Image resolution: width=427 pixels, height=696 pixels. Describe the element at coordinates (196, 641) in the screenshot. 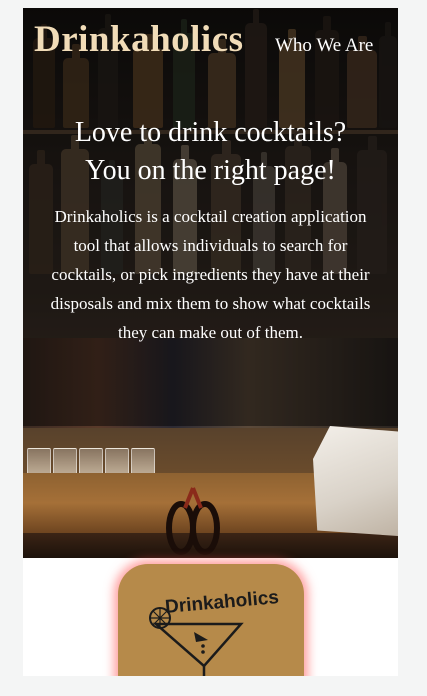

I see `cocktail-glass-icon` at that location.